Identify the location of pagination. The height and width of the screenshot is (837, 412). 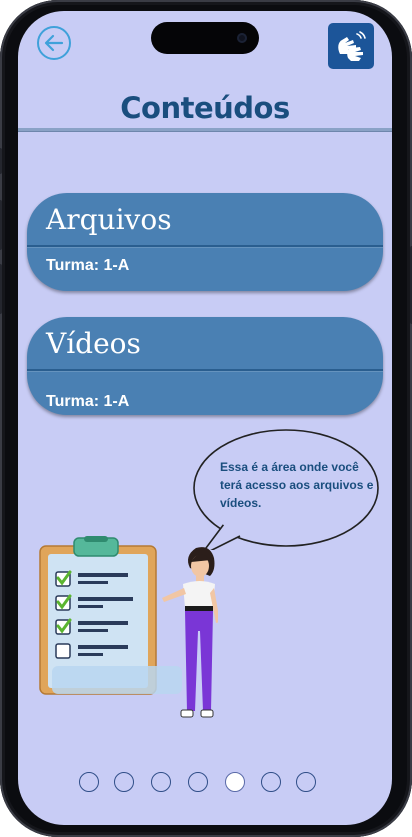
(205, 783).